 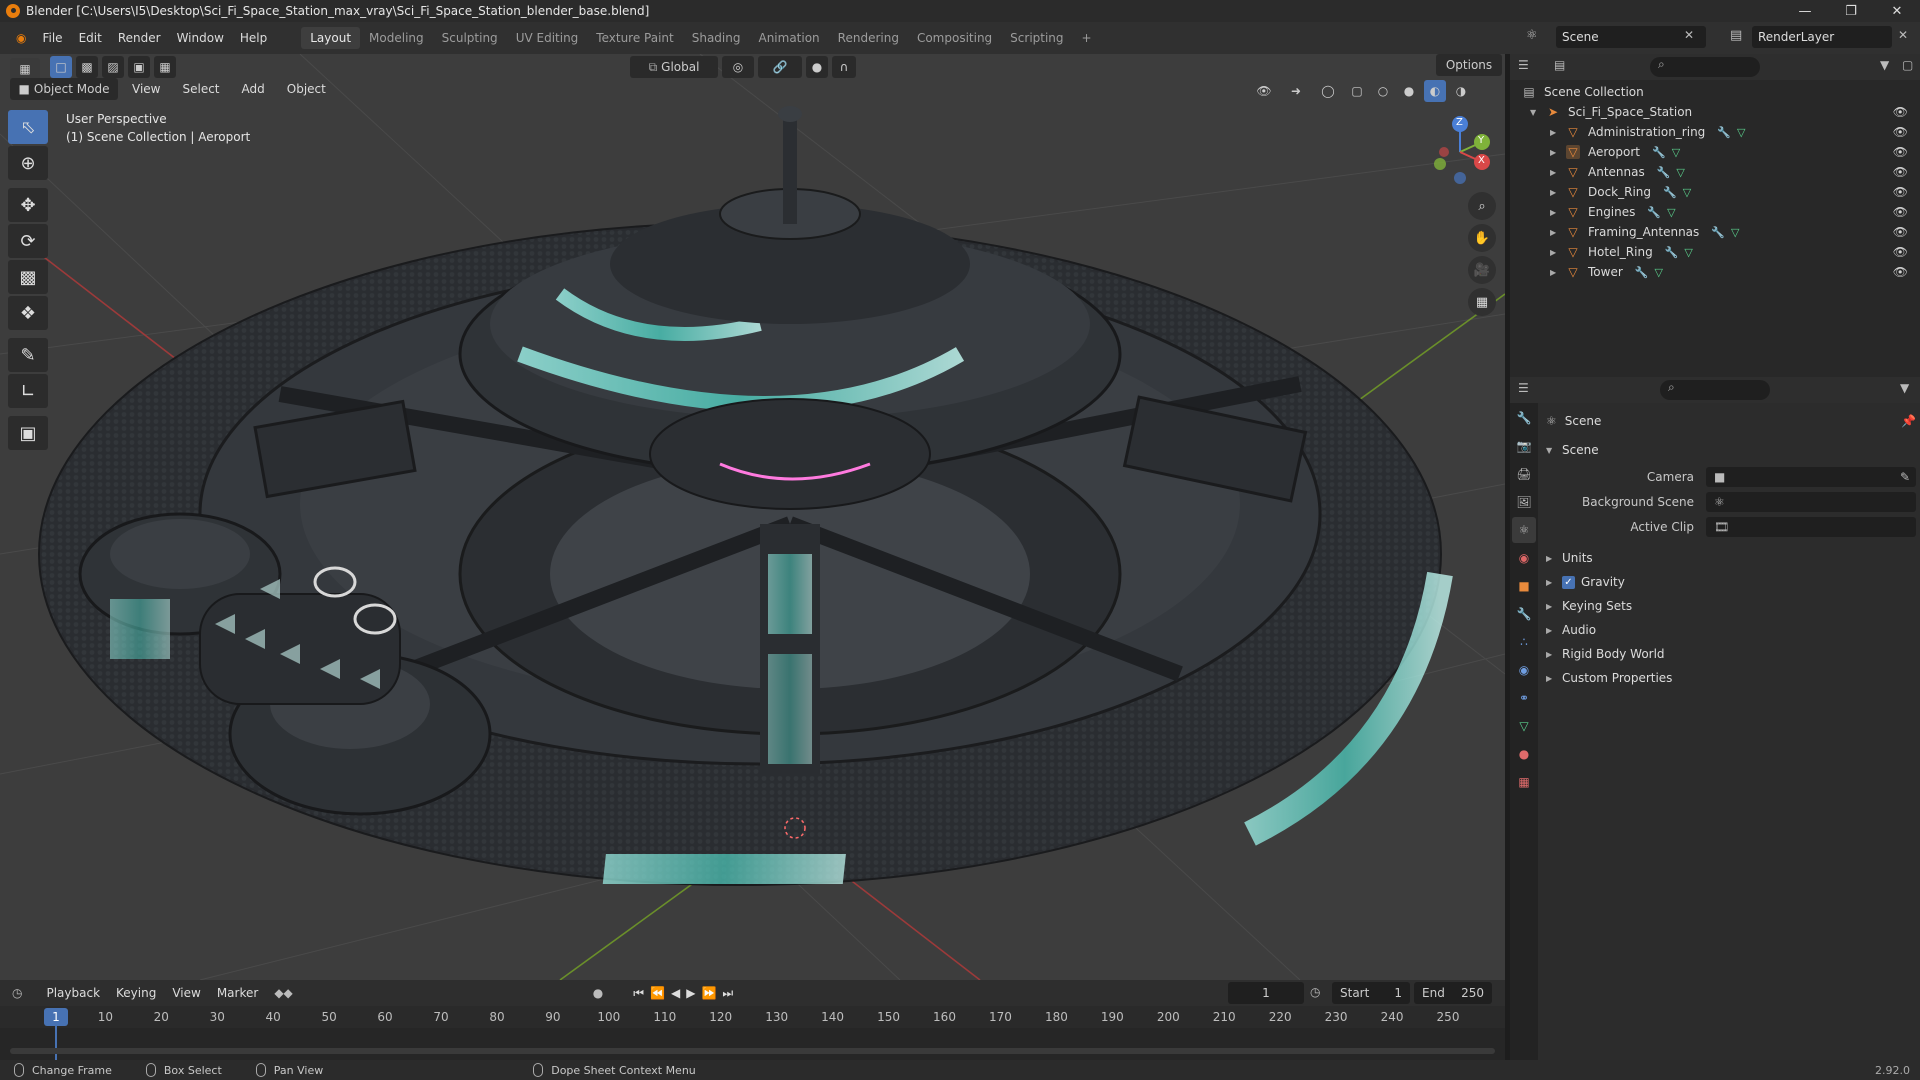 What do you see at coordinates (598, 993) in the screenshot?
I see `record-icon: ●` at bounding box center [598, 993].